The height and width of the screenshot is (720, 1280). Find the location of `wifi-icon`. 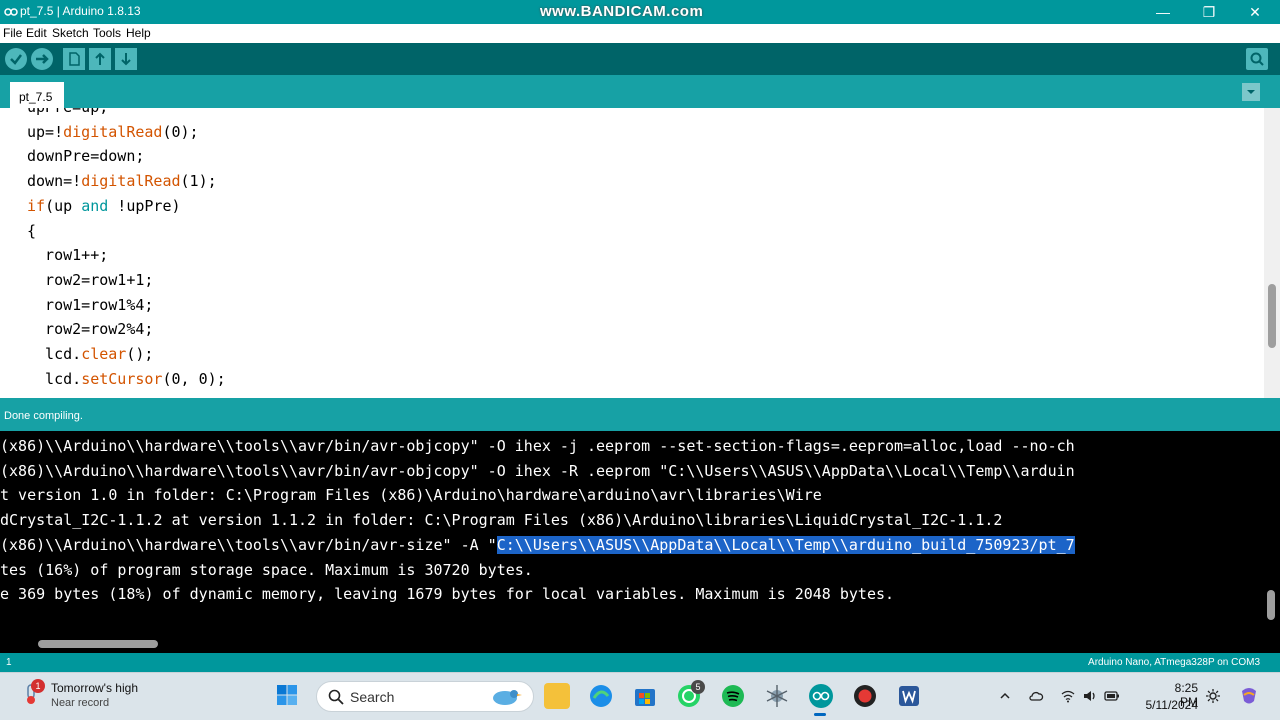

wifi-icon is located at coordinates (1068, 696).